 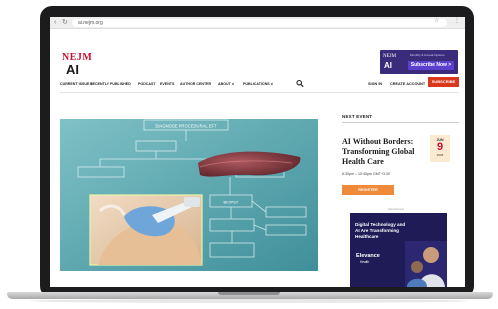 I want to click on nav-item-author-center: AUTHOR CENTER, so click(x=195, y=84).